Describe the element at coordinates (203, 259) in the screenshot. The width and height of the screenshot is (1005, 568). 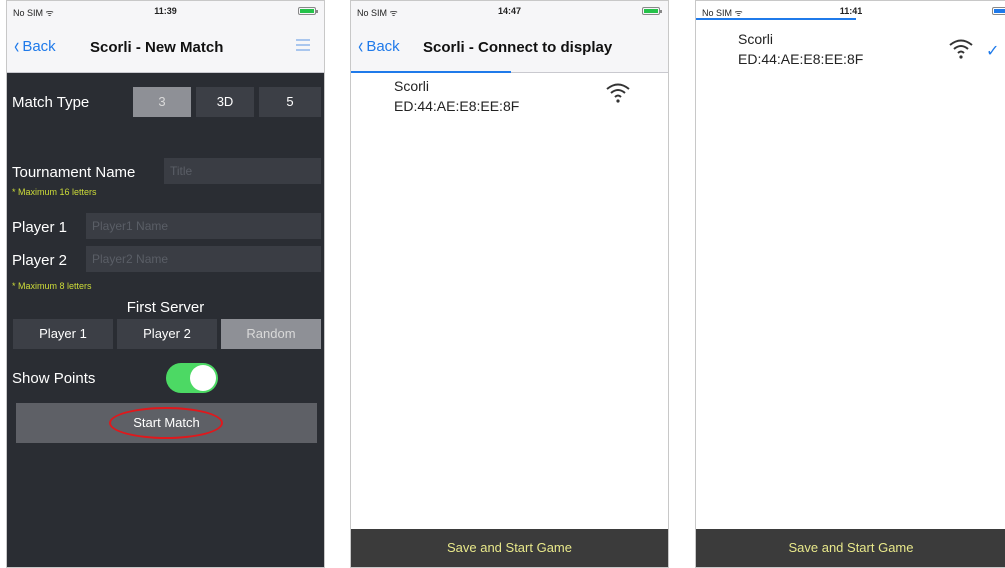
I see `player2-input: Player2 Name` at that location.